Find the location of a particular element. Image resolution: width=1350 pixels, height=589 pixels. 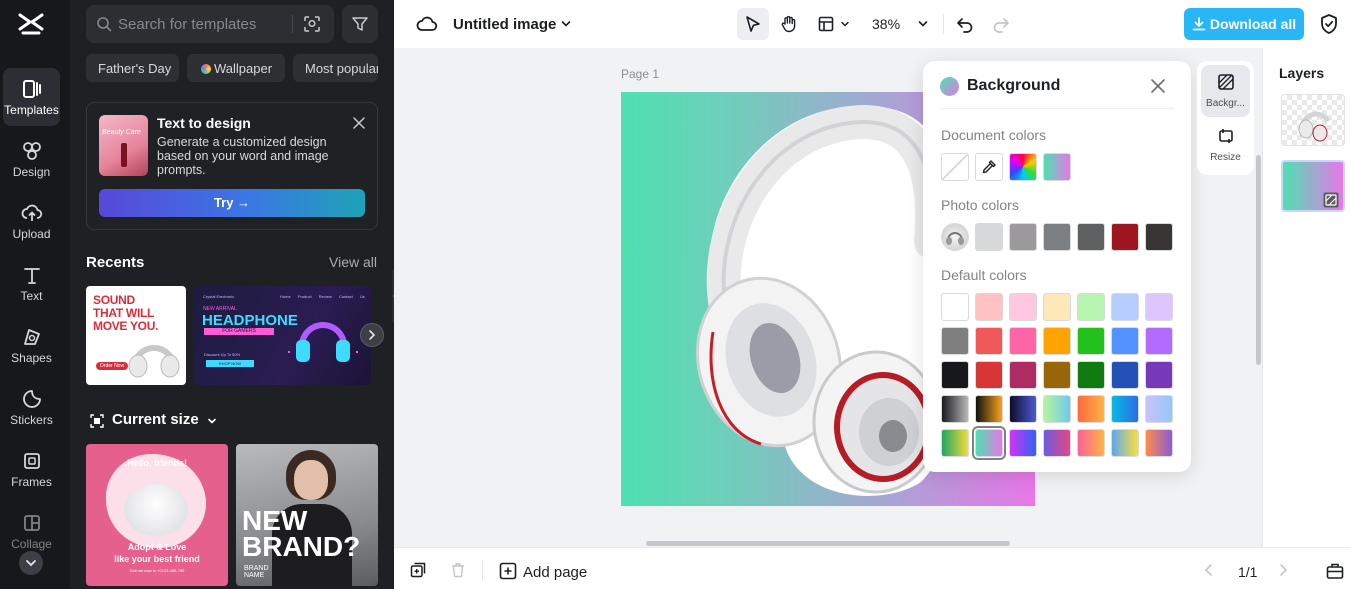

select-tool is located at coordinates (753, 24).